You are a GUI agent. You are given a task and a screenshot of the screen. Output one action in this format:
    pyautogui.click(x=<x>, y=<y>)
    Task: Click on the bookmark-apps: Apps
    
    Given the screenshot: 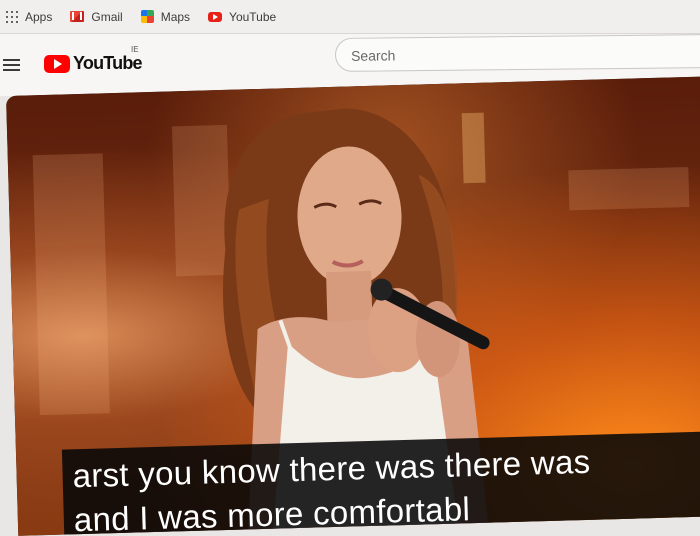 What is the action you would take?
    pyautogui.click(x=29, y=17)
    